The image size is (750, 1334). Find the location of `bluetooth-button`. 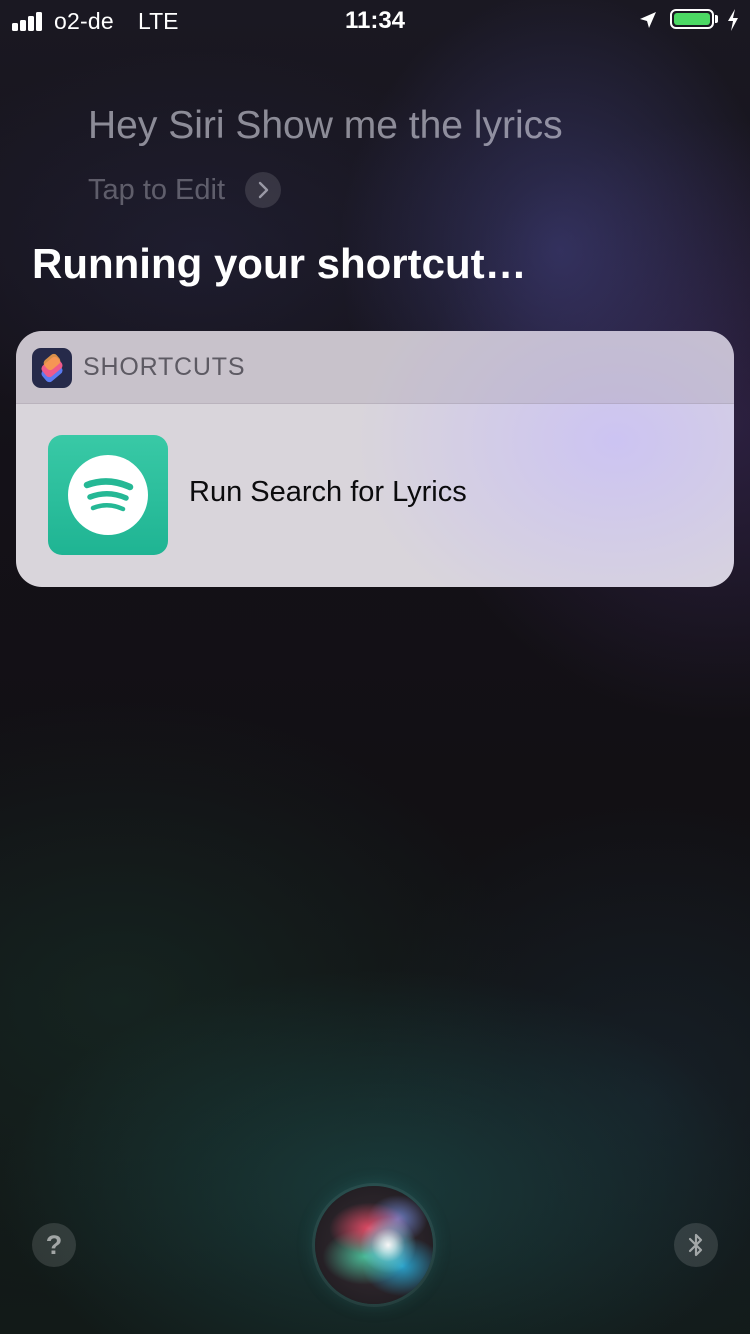

bluetooth-button is located at coordinates (696, 1245).